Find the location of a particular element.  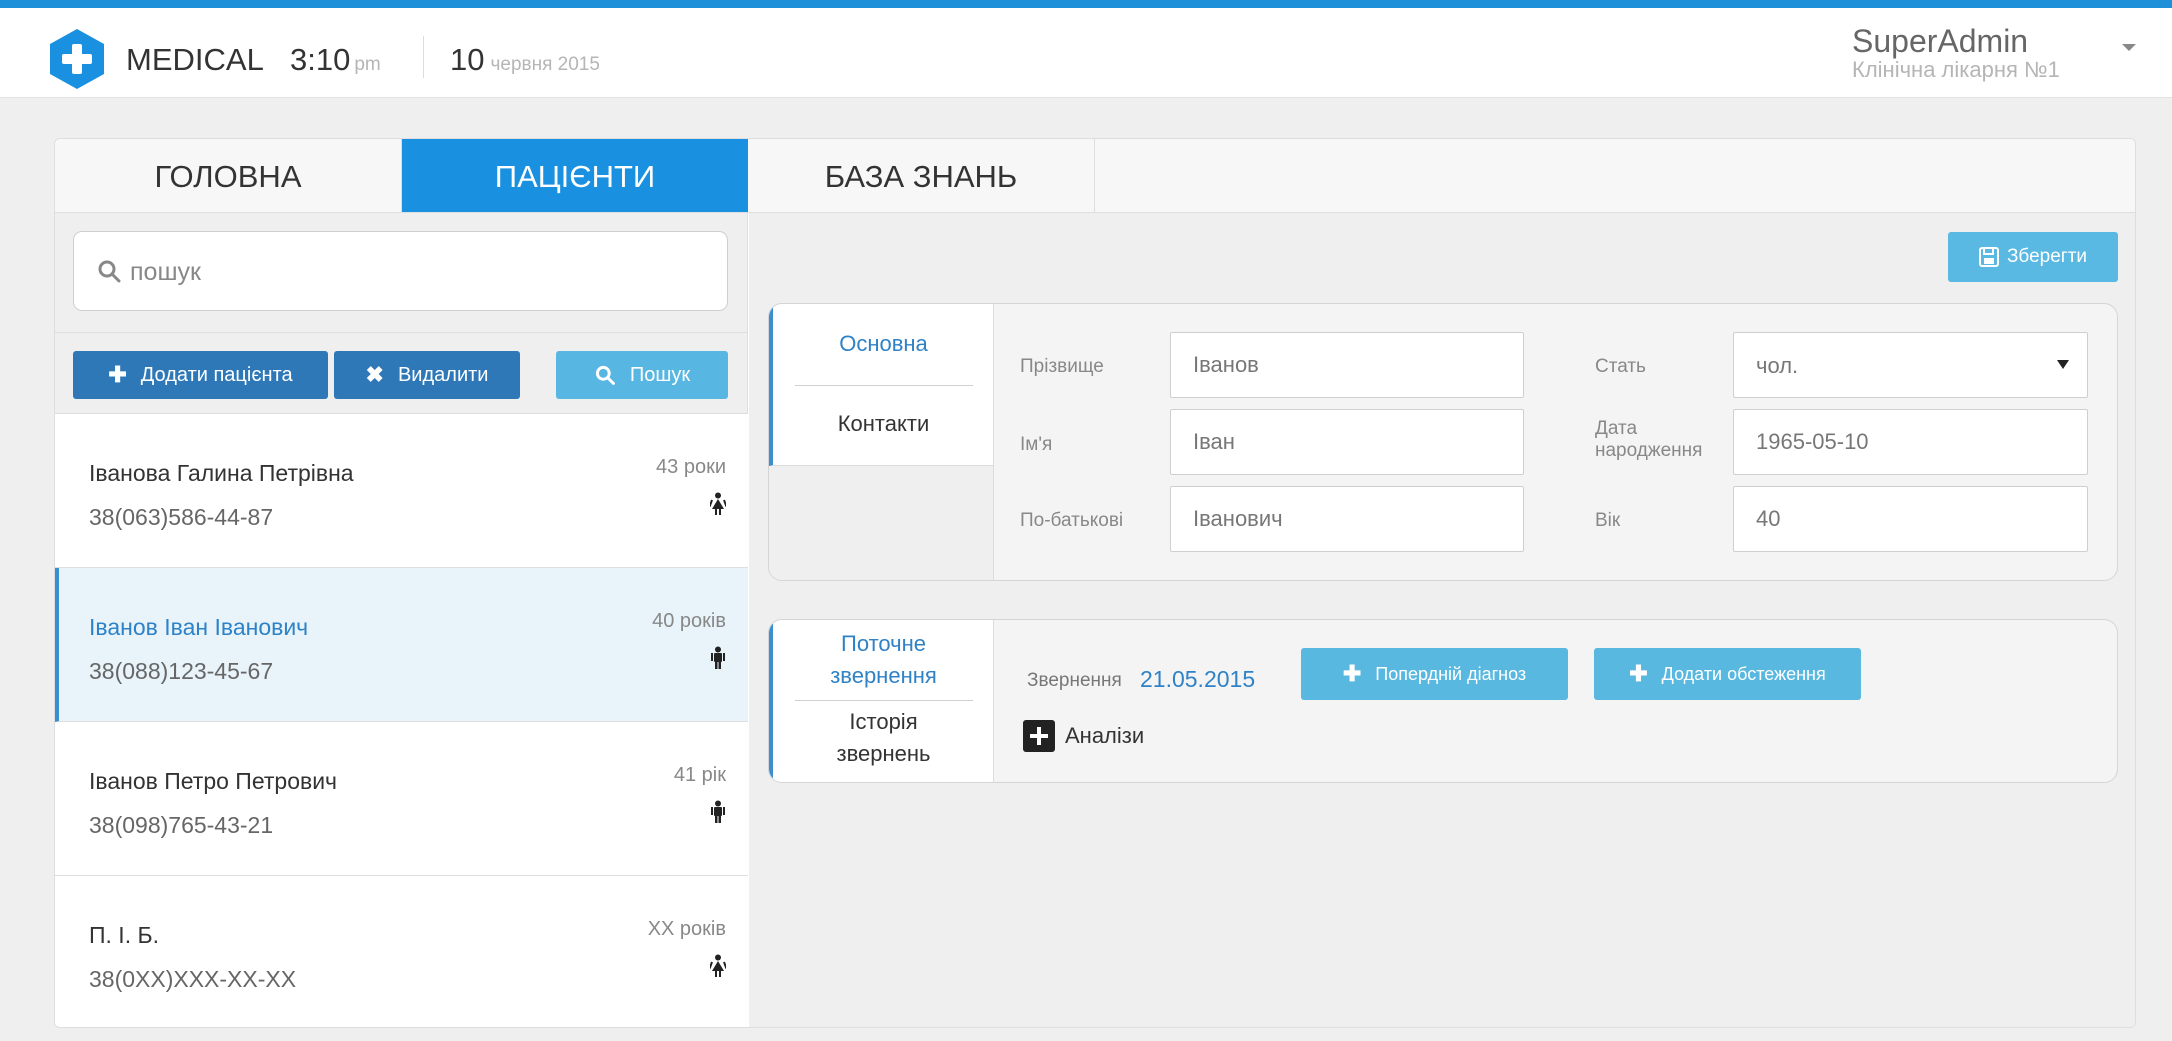

patronymic-input is located at coordinates (1347, 519).